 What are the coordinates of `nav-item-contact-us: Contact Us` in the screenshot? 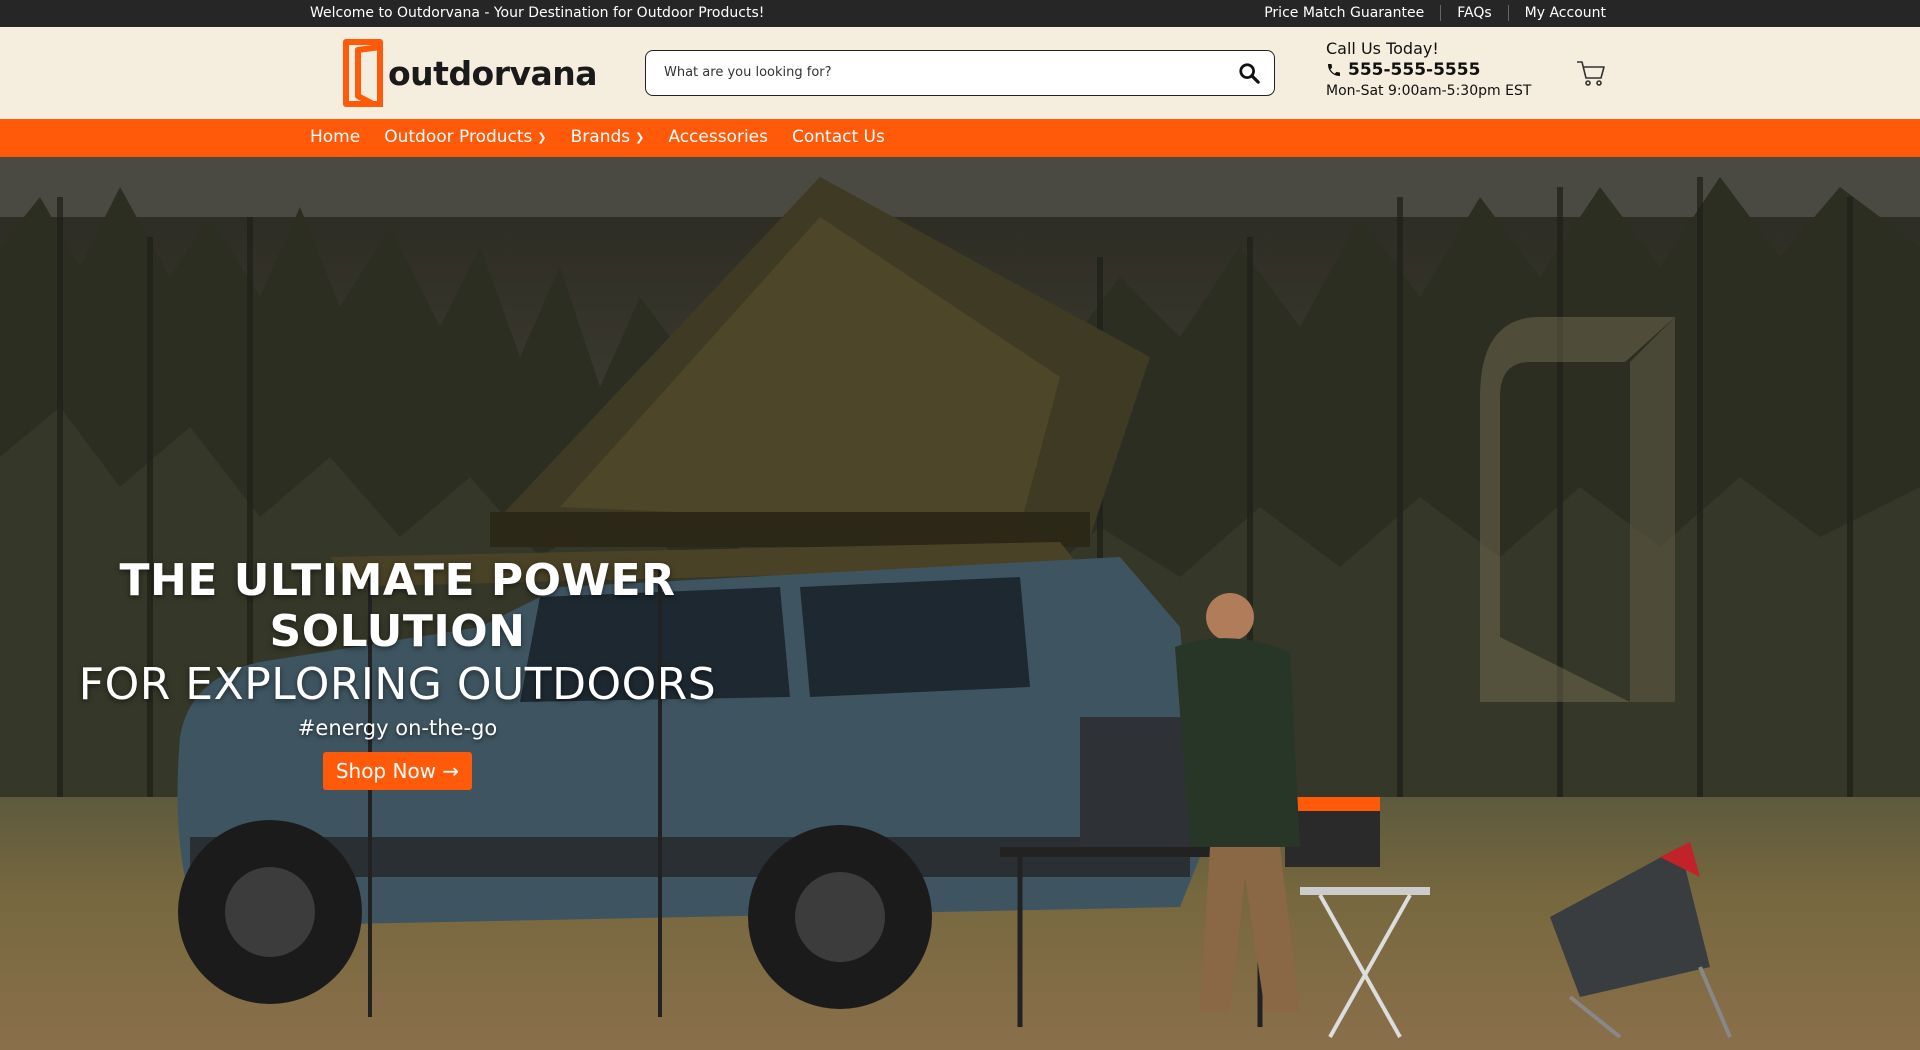 It's located at (838, 137).